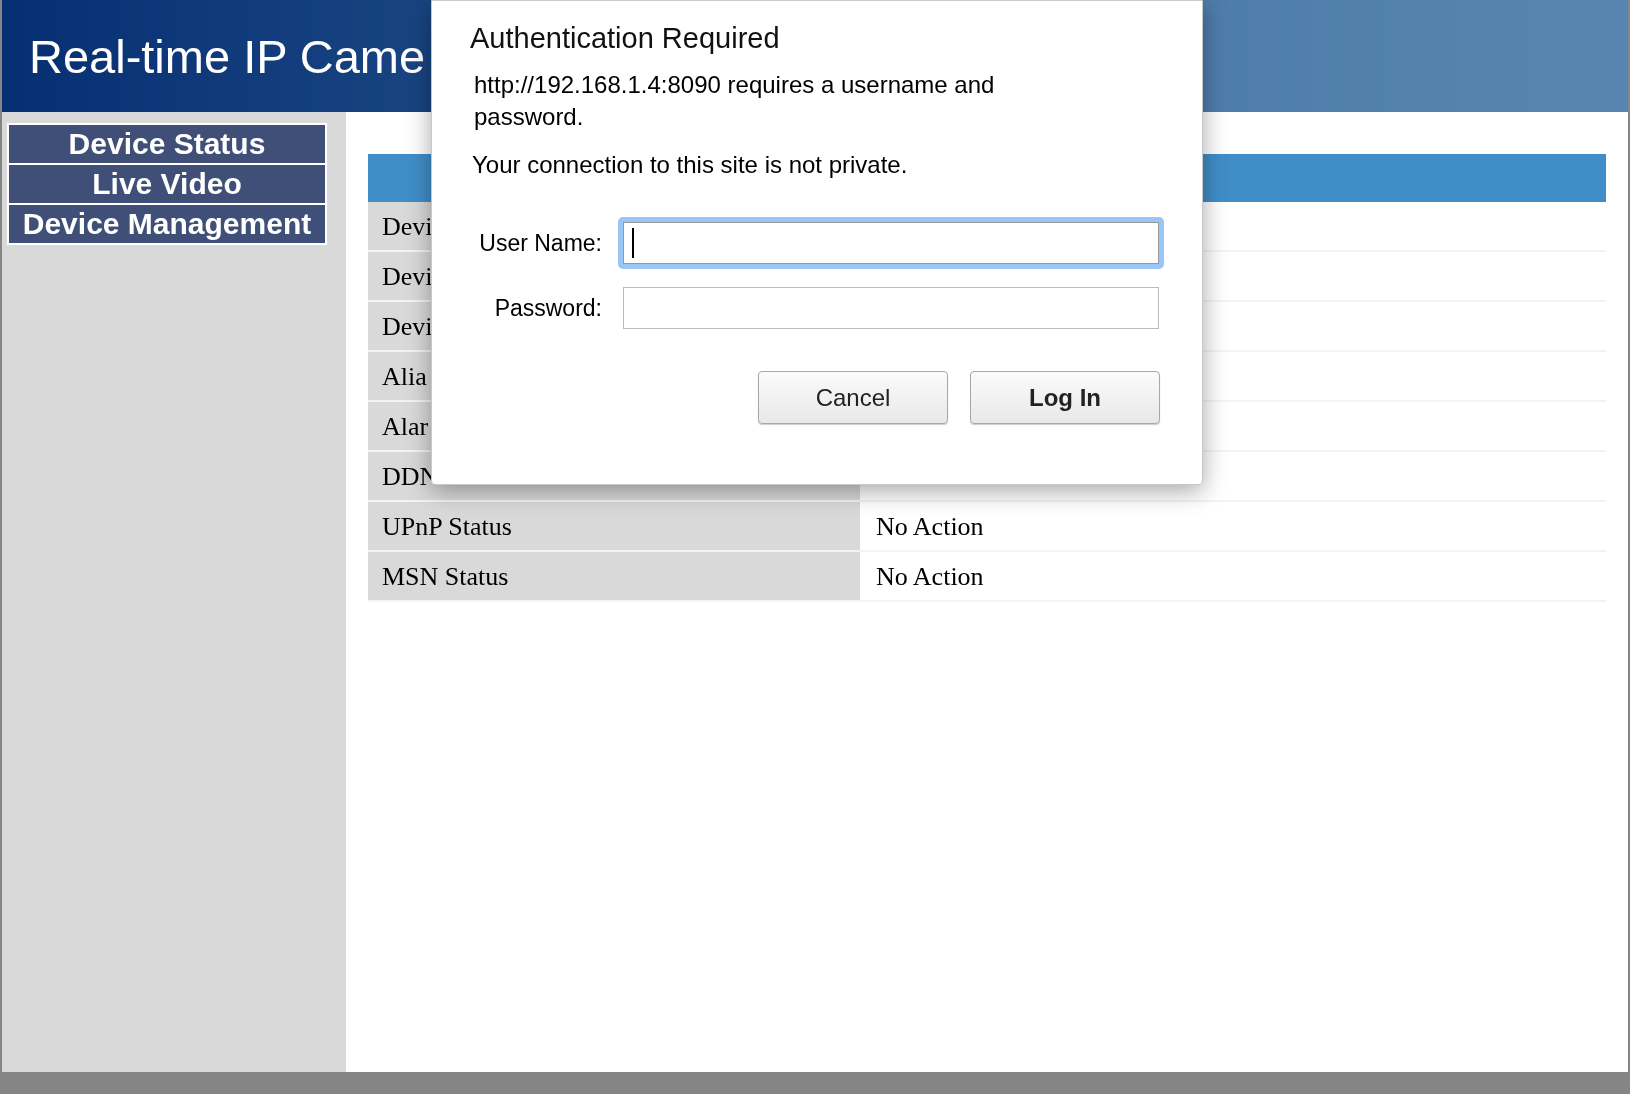  What do you see at coordinates (853, 397) in the screenshot?
I see `dialog-button: Cancel` at bounding box center [853, 397].